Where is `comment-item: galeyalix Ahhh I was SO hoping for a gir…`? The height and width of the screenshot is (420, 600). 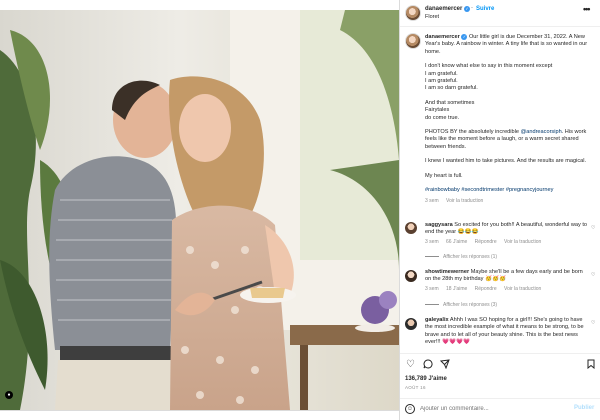
comment-item: galeyalix Ahhh I was SO hoping for a gir… is located at coordinates (507, 332).